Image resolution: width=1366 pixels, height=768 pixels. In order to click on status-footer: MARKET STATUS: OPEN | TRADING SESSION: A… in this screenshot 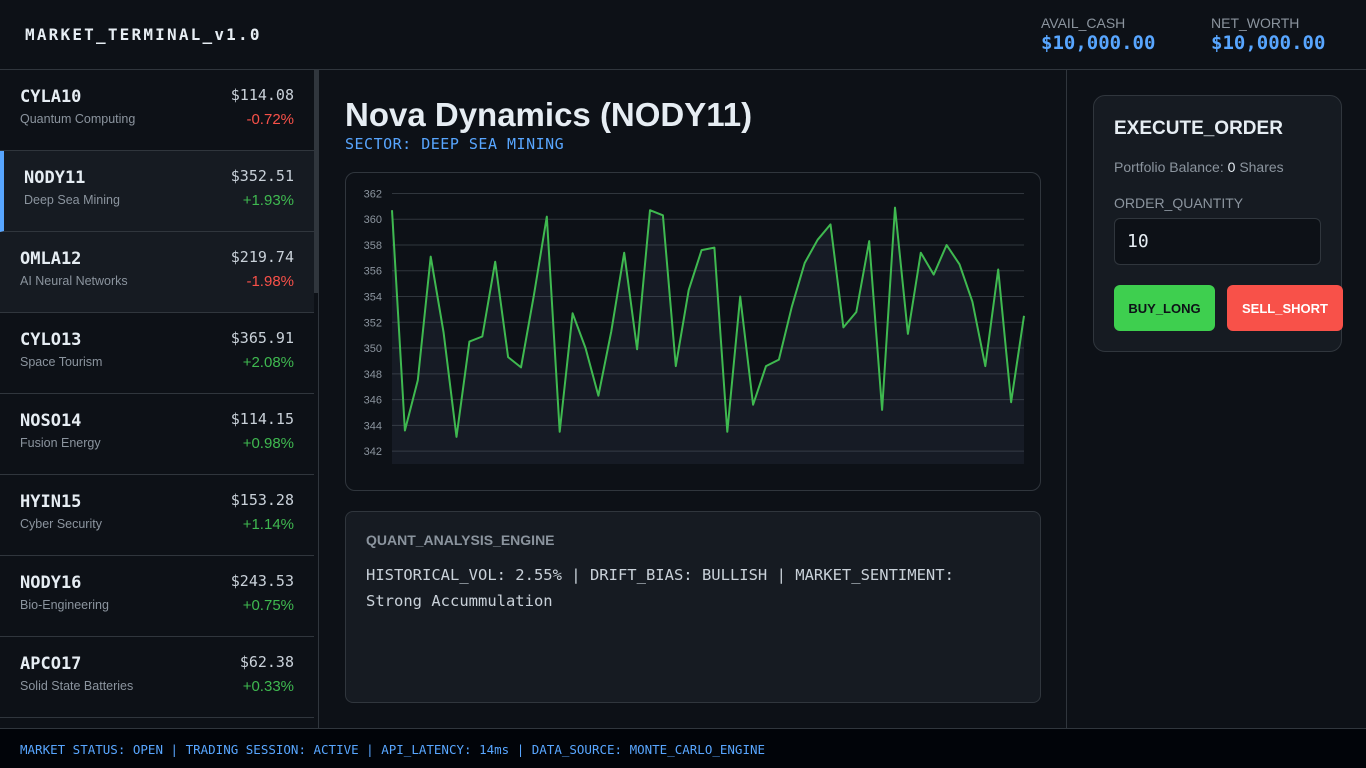, I will do `click(683, 748)`.